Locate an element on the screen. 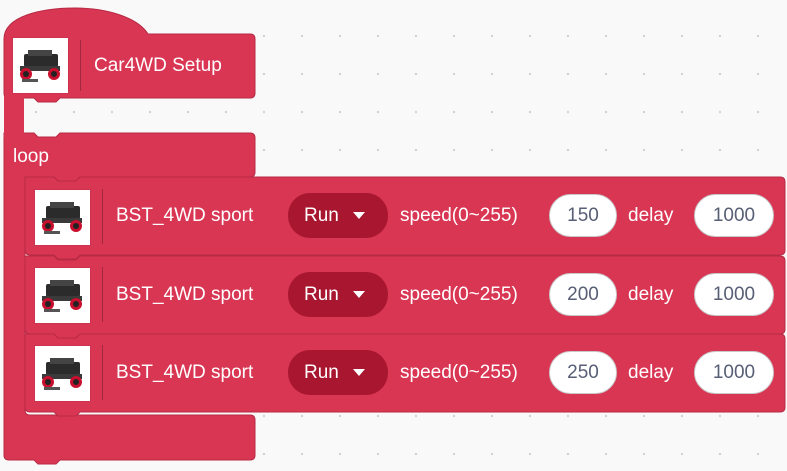  setup-body-shape is located at coordinates (14, 117).